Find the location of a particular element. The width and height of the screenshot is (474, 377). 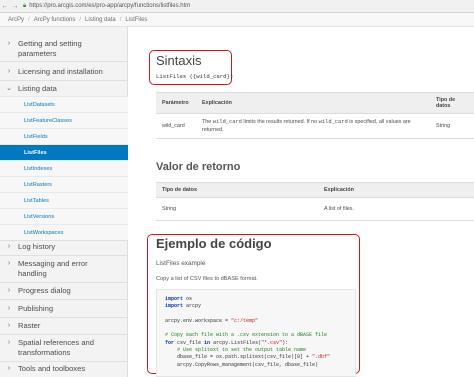

sidebar-subitem-listfields: ListFields is located at coordinates (64, 136).